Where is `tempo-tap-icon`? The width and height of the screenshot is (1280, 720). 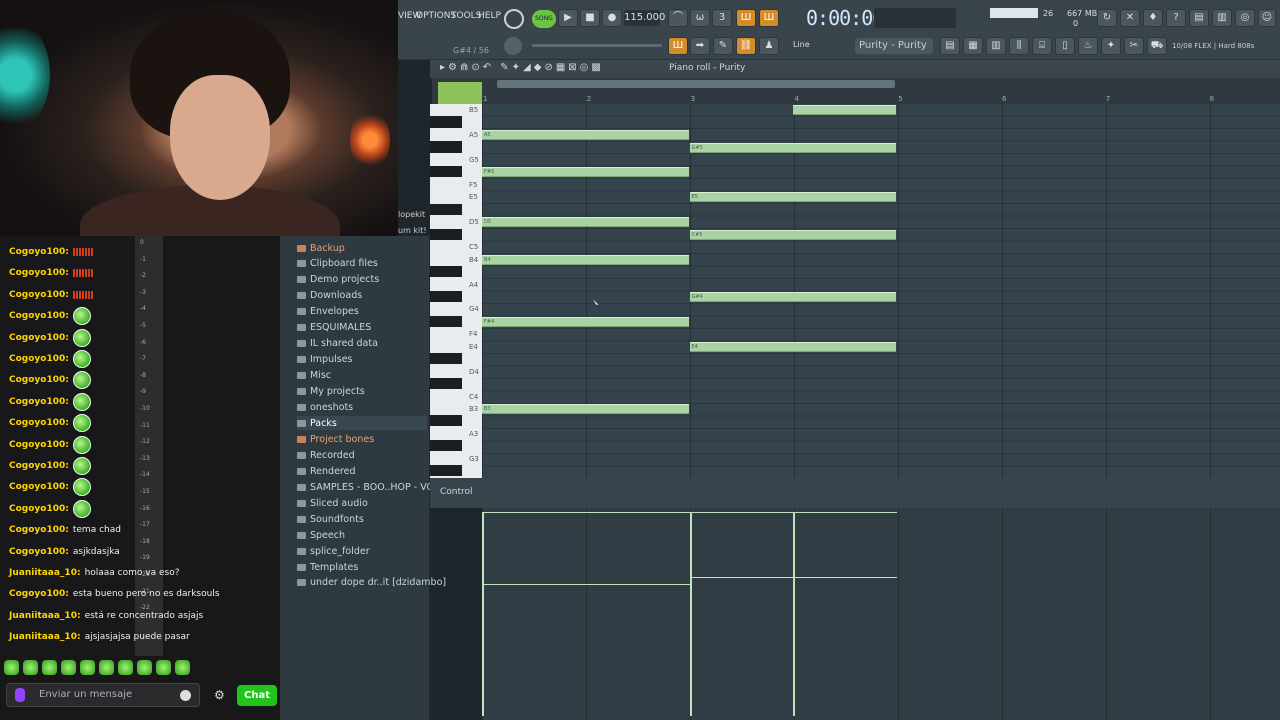
tempo-tap-icon is located at coordinates (514, 19).